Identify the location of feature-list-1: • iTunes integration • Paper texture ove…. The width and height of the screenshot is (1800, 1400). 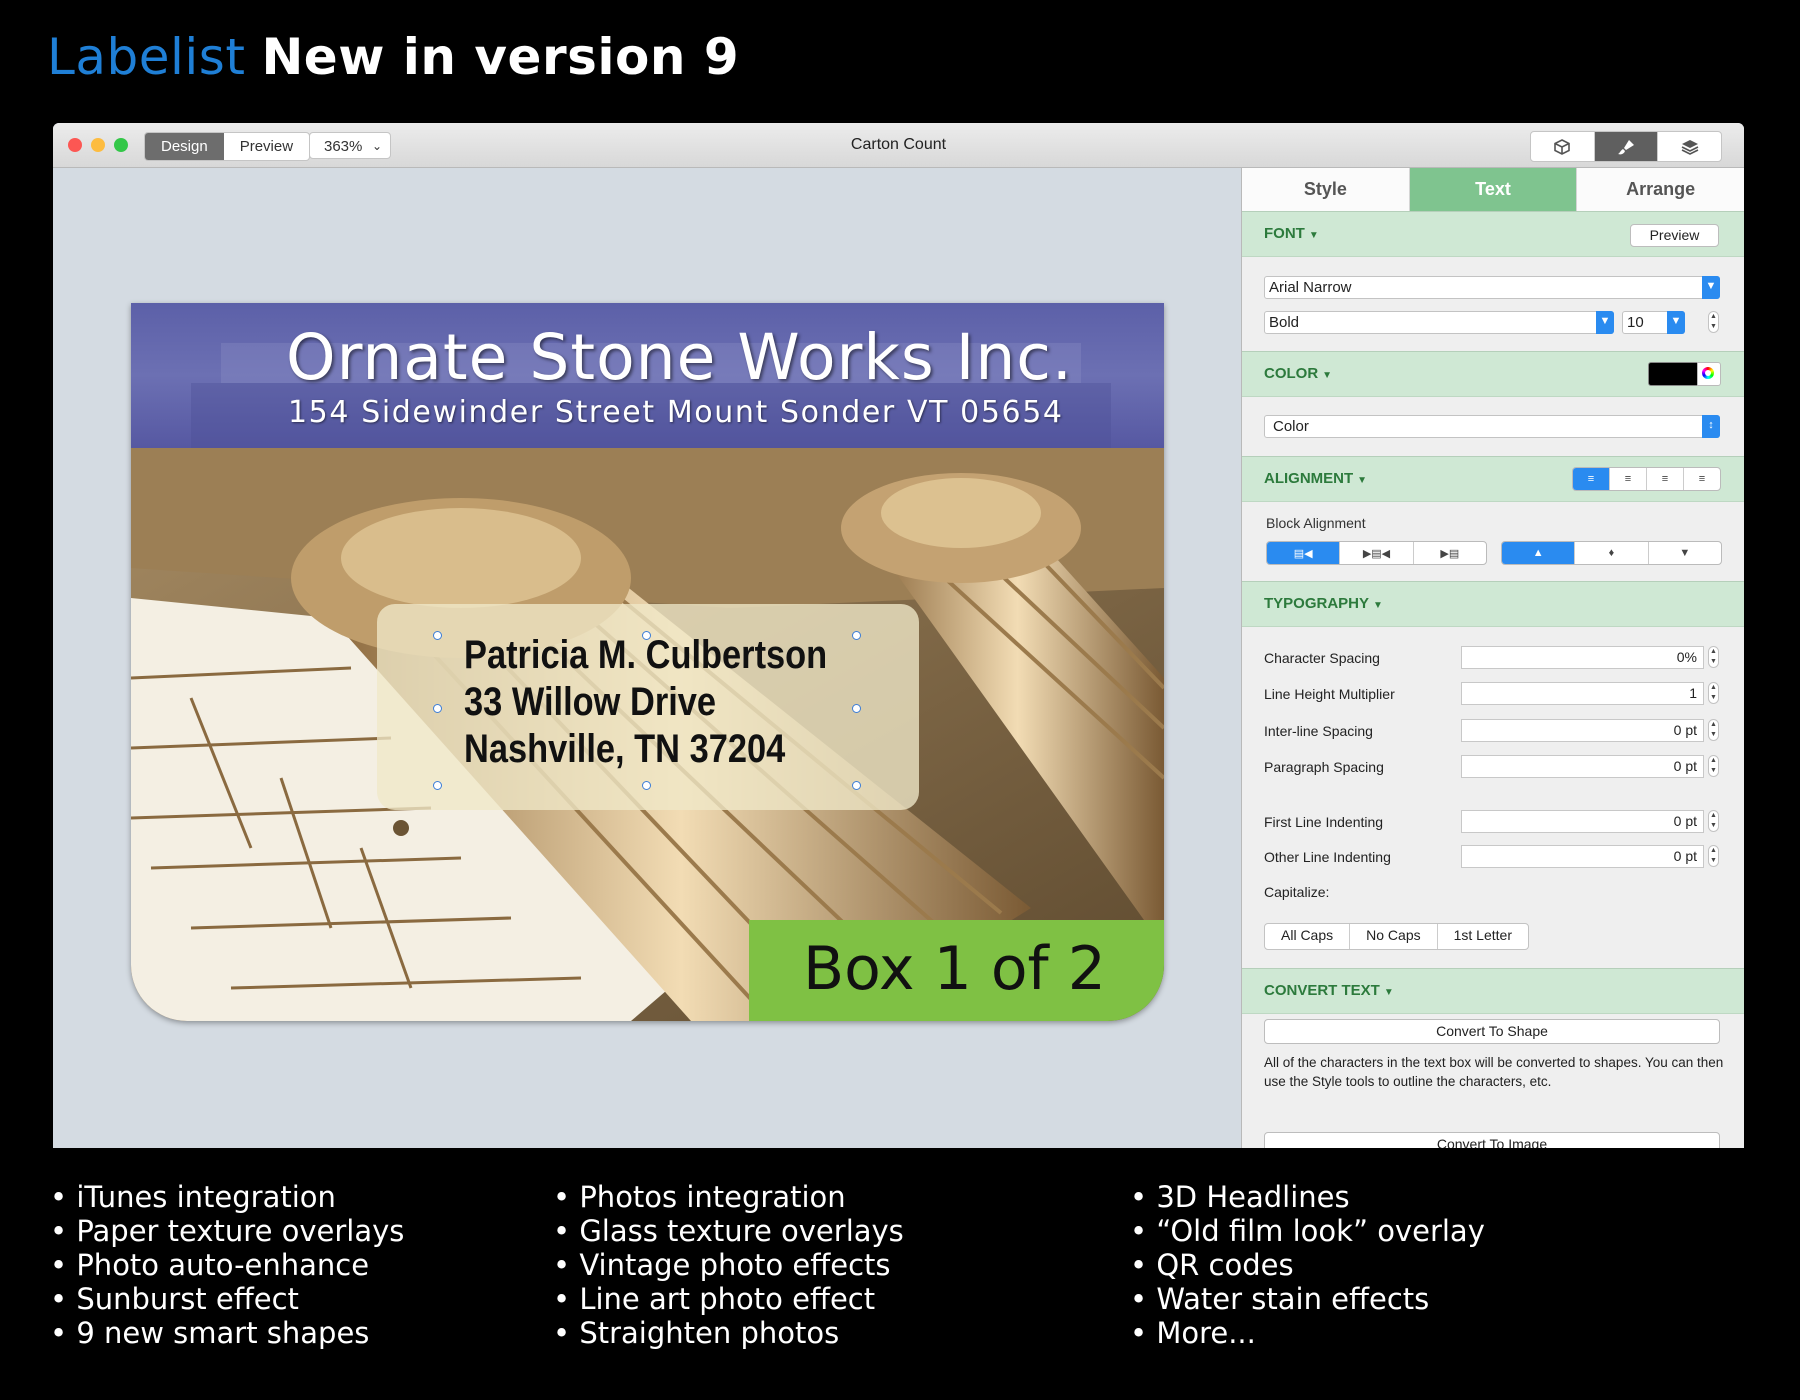
(227, 1265).